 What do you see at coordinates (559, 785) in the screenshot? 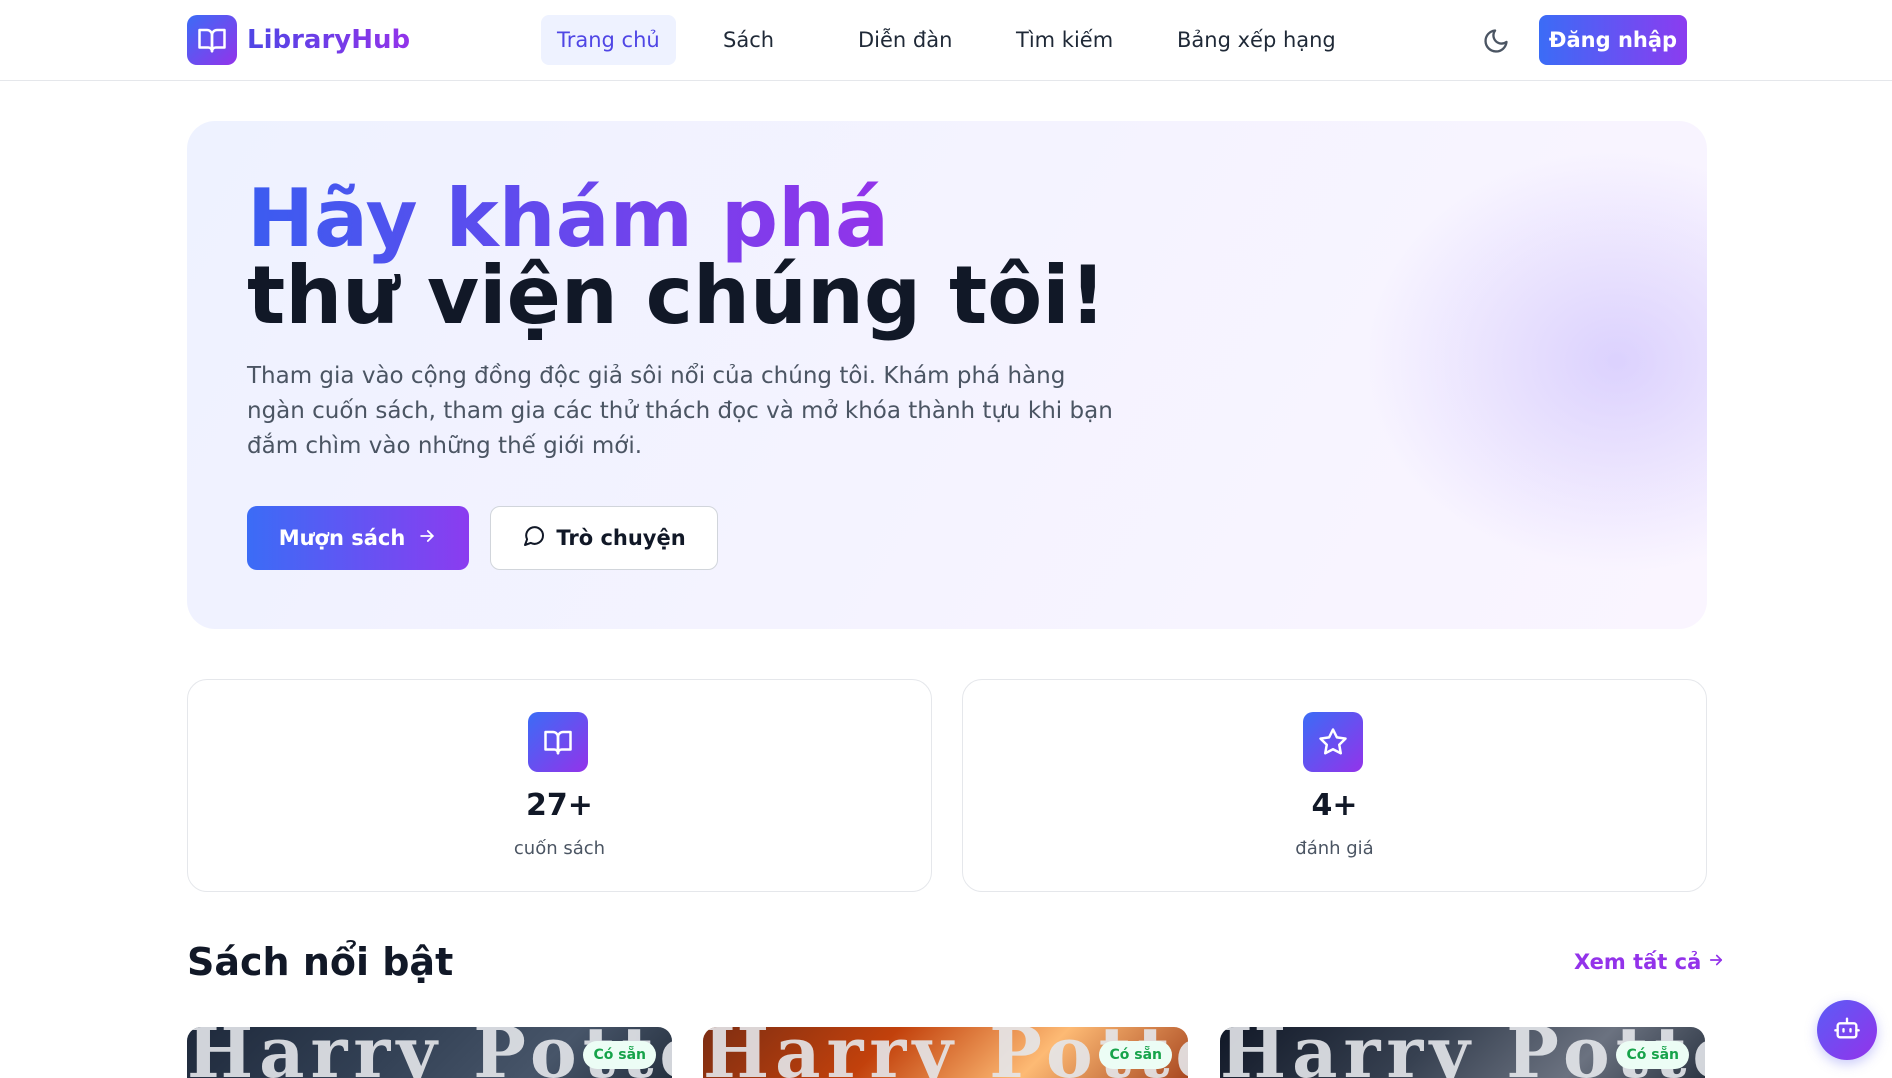
I see `stat-card-books: 27+ cuốn sách` at bounding box center [559, 785].